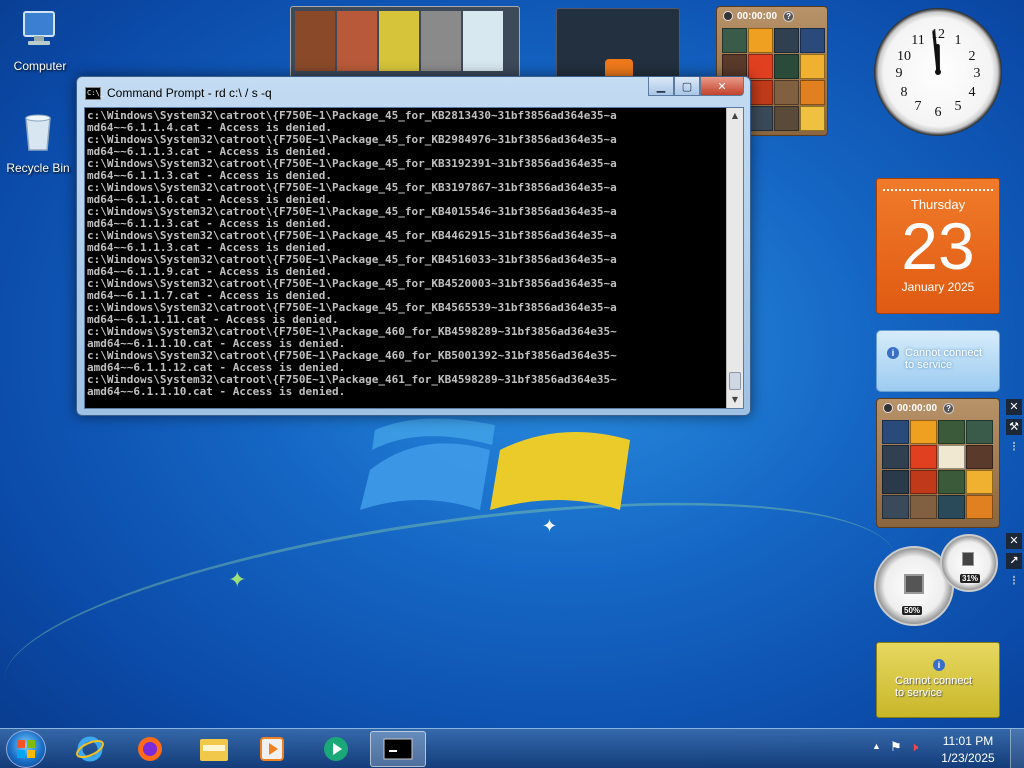 The image size is (1024, 768). I want to click on picture-puzzle-gadget: 00:00:00 ?, so click(938, 463).